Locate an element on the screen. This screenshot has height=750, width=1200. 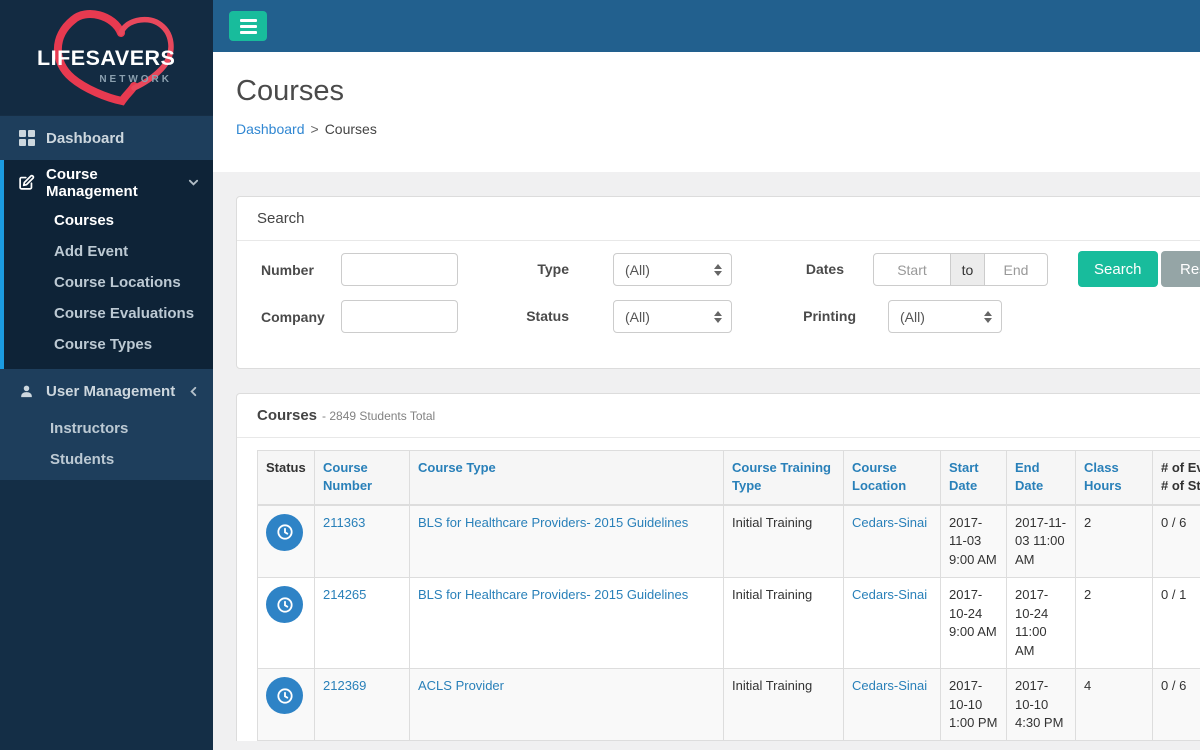
header-course-number: Course Number is located at coordinates (362, 477).